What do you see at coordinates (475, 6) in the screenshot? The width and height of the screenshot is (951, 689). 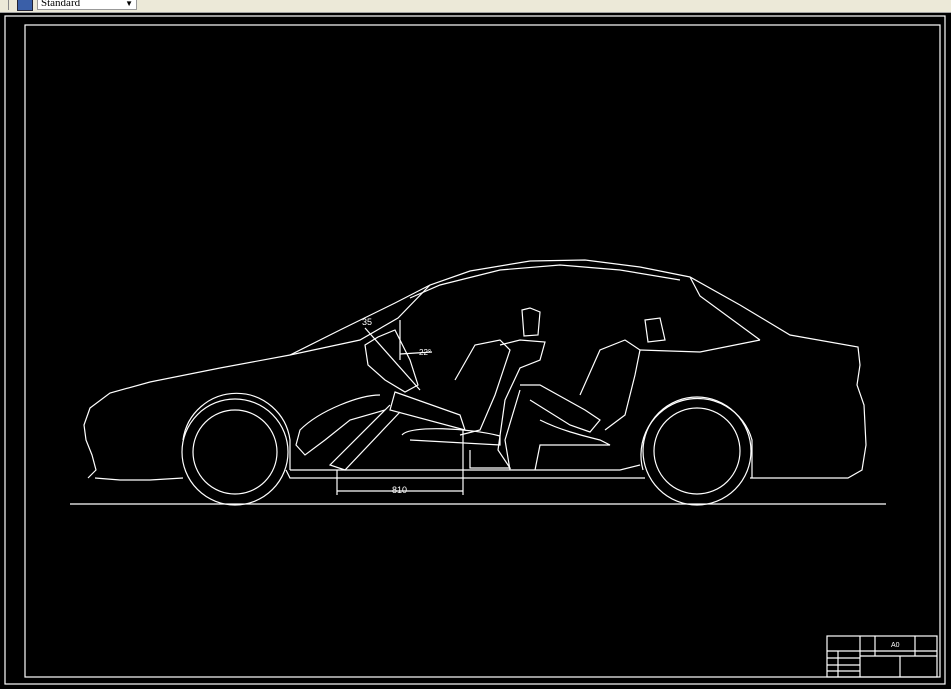 I see `toolbar: Standard ▼` at bounding box center [475, 6].